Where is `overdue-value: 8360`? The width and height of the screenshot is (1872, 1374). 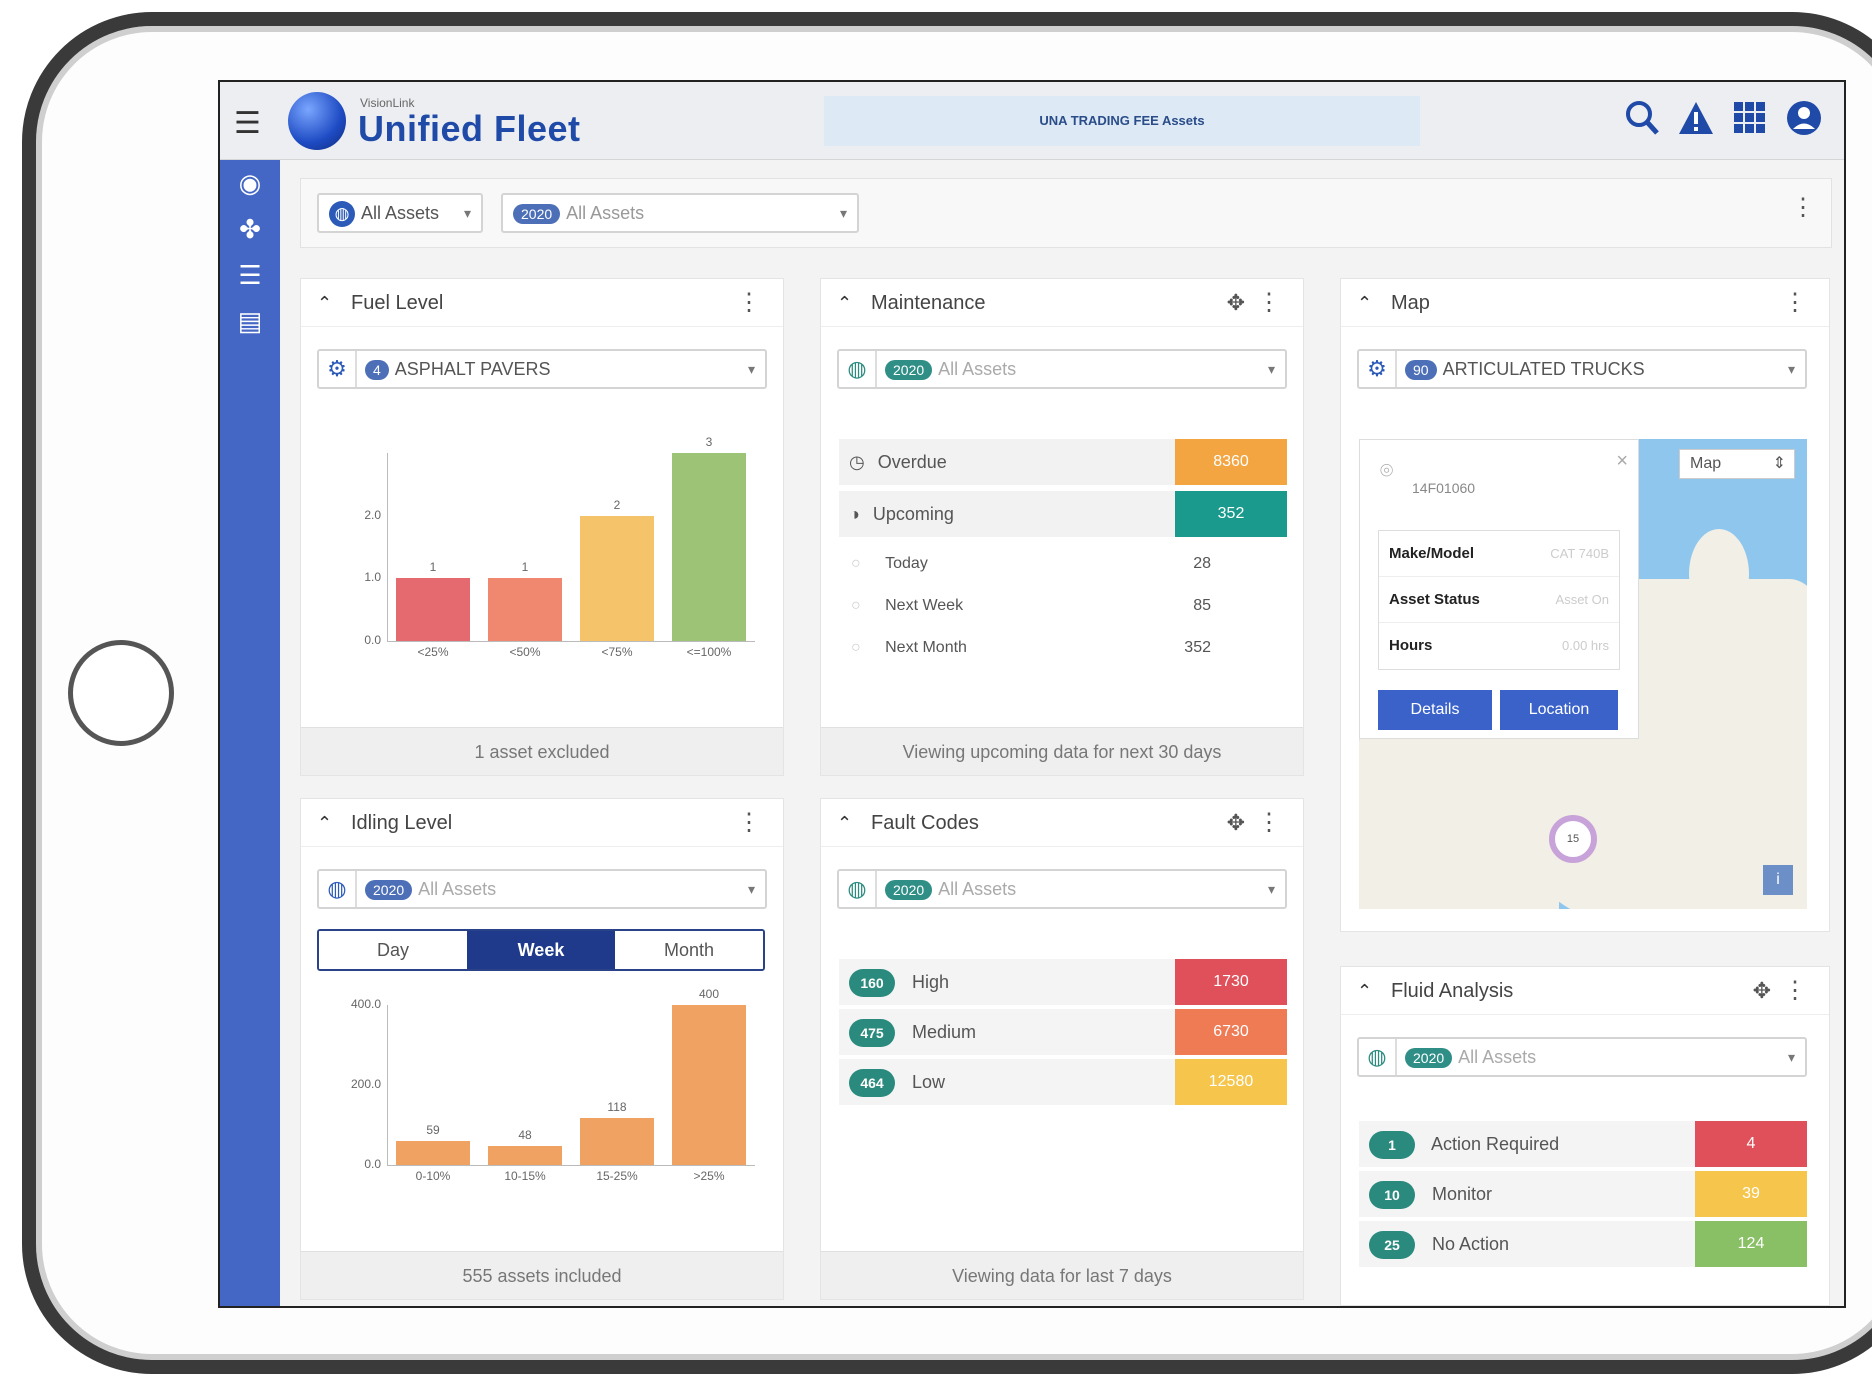 overdue-value: 8360 is located at coordinates (1231, 462).